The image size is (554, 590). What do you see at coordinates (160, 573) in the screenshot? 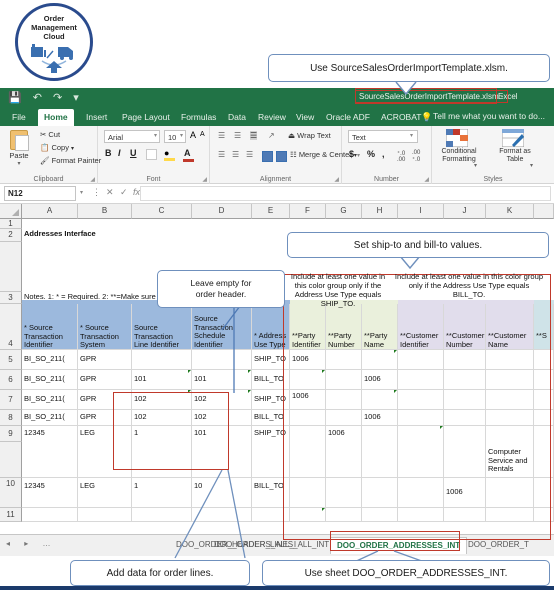
I see `callout-add-data-order-lines: Add data for order lines.` at bounding box center [160, 573].